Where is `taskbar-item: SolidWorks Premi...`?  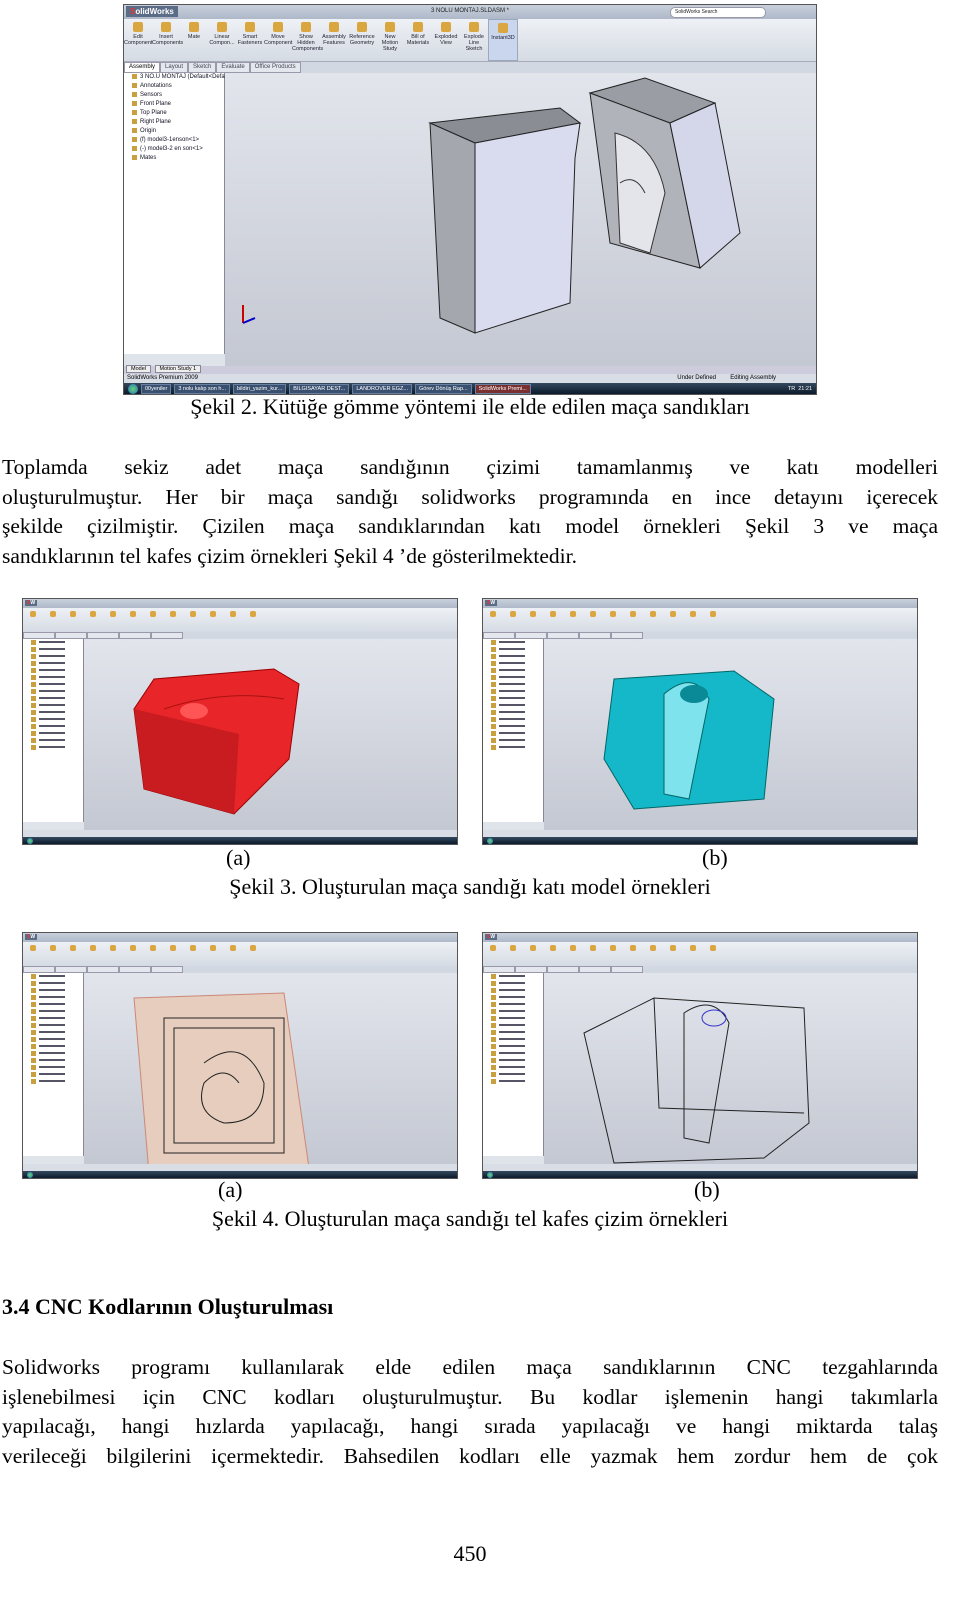 taskbar-item: SolidWorks Premi... is located at coordinates (502, 388).